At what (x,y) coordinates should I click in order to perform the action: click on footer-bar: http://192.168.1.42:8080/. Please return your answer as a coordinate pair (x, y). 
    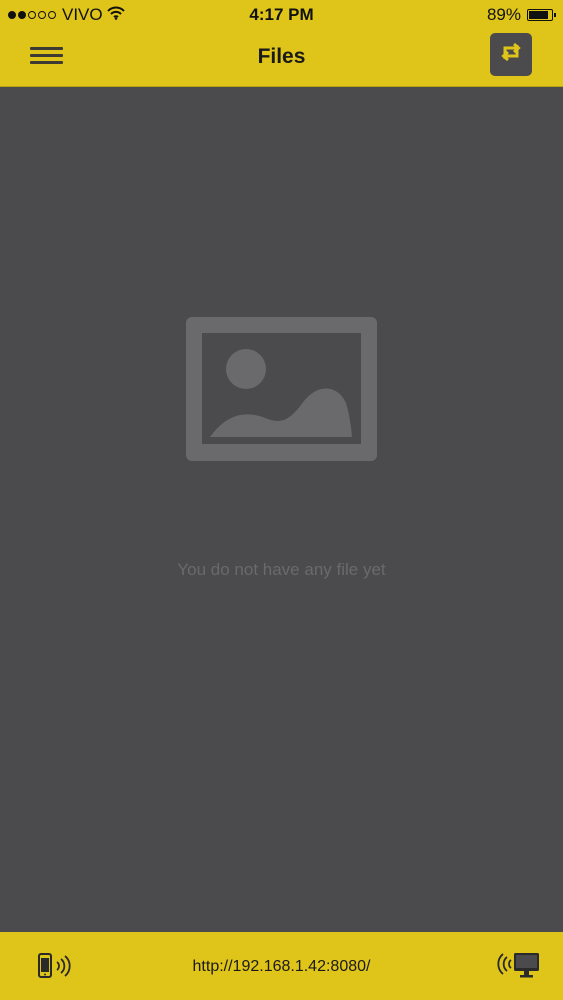
    Looking at the image, I should click on (281, 966).